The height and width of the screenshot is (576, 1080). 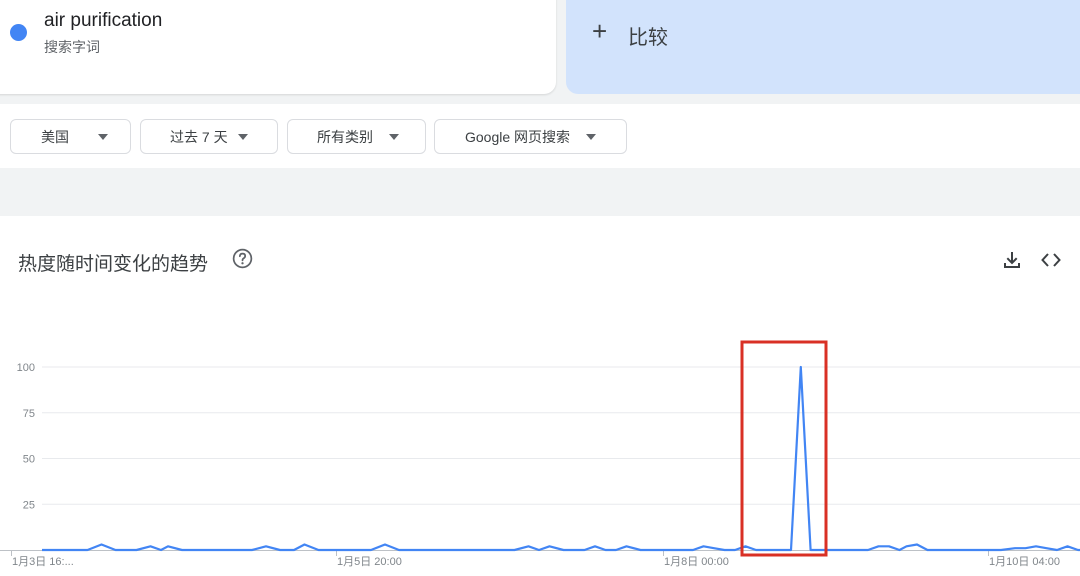 I want to click on compare-button: + 比较, so click(x=823, y=47).